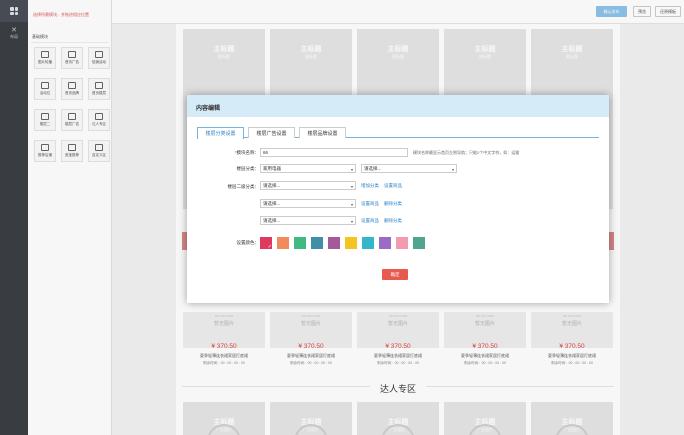 The height and width of the screenshot is (435, 684). What do you see at coordinates (398, 133) in the screenshot?
I see `dialog-tabs: 楼层分类设置 楼层广告设置 楼层品牌设置` at bounding box center [398, 133].